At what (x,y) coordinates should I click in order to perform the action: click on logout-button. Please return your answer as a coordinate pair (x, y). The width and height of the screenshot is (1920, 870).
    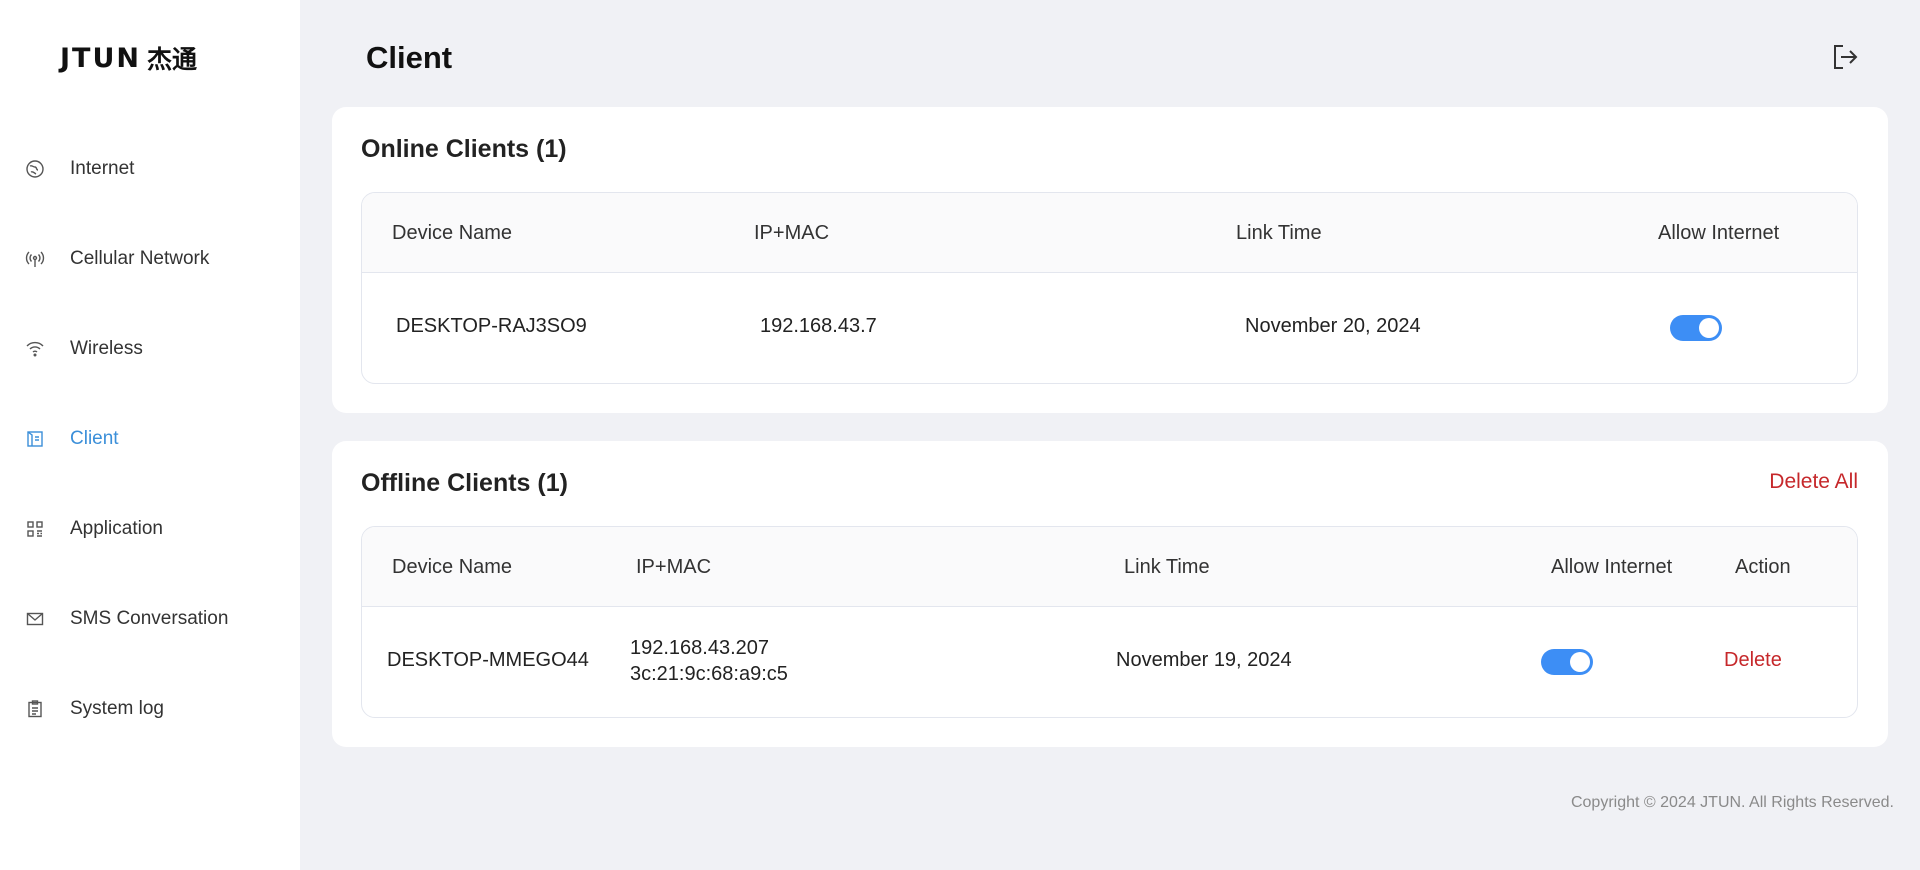
    Looking at the image, I should click on (1845, 57).